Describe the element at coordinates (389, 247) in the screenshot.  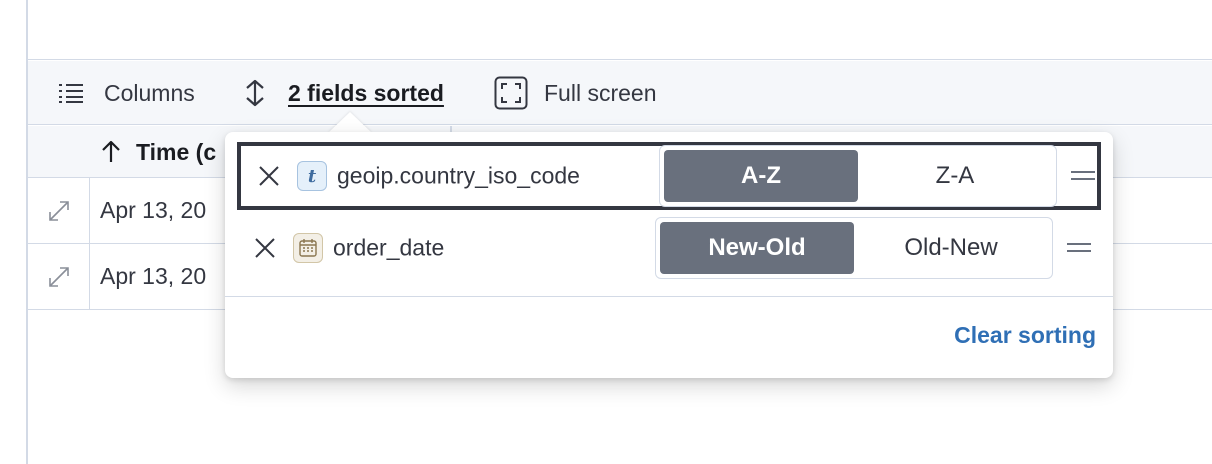
I see `sort-field-name: order_date` at that location.